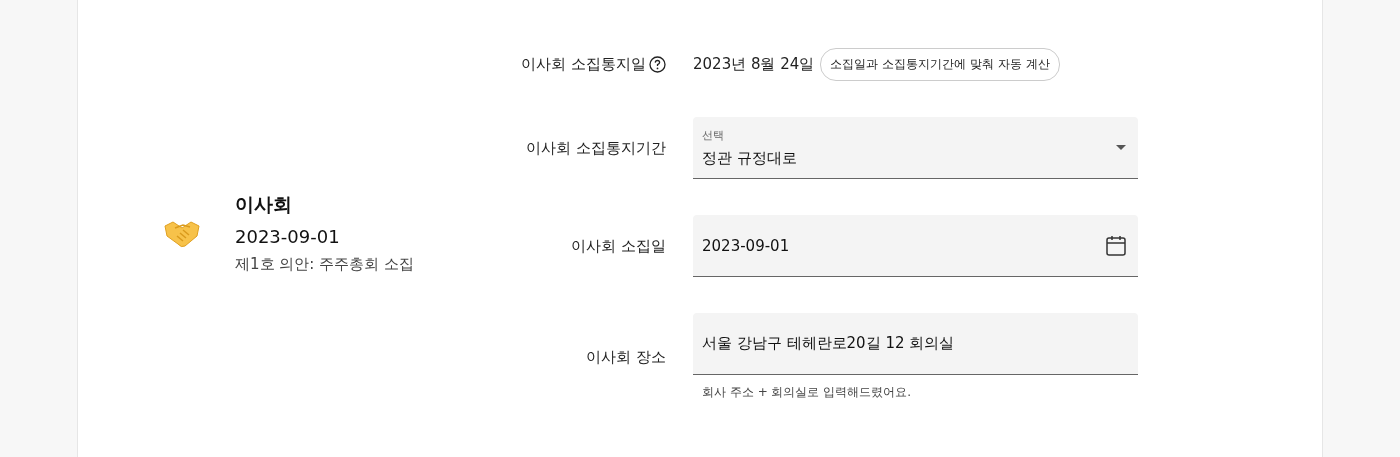  What do you see at coordinates (583, 64) in the screenshot?
I see `field-label: 이사회 소집통지일` at bounding box center [583, 64].